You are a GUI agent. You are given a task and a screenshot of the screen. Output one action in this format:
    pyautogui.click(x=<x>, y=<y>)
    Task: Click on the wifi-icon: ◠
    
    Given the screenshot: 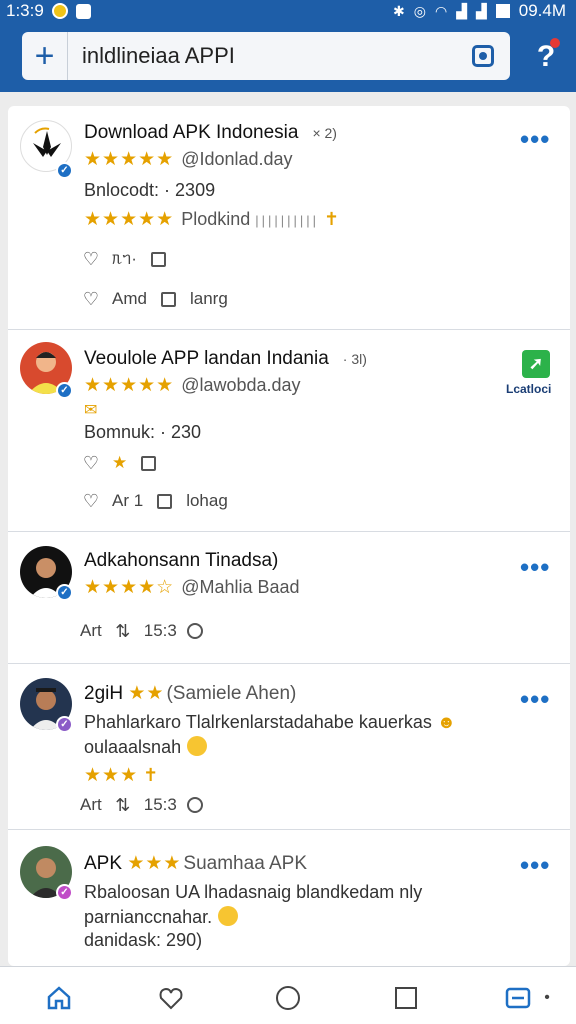 What is the action you would take?
    pyautogui.click(x=441, y=11)
    